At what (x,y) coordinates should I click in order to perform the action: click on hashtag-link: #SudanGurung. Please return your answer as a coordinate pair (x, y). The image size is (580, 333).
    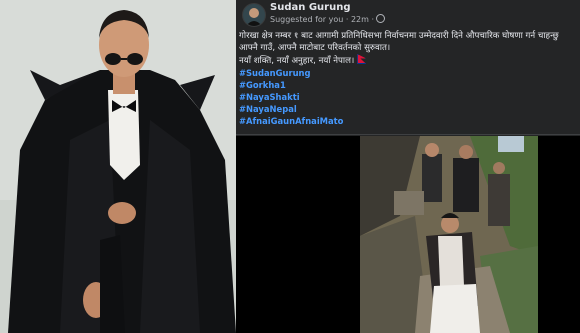
    Looking at the image, I should click on (408, 73).